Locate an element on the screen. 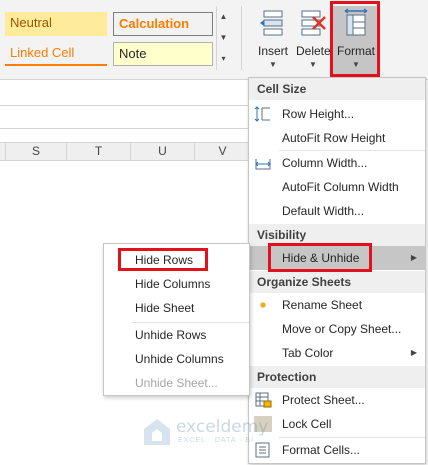 The width and height of the screenshot is (428, 465). format-caret-icon: ▼ is located at coordinates (356, 64).